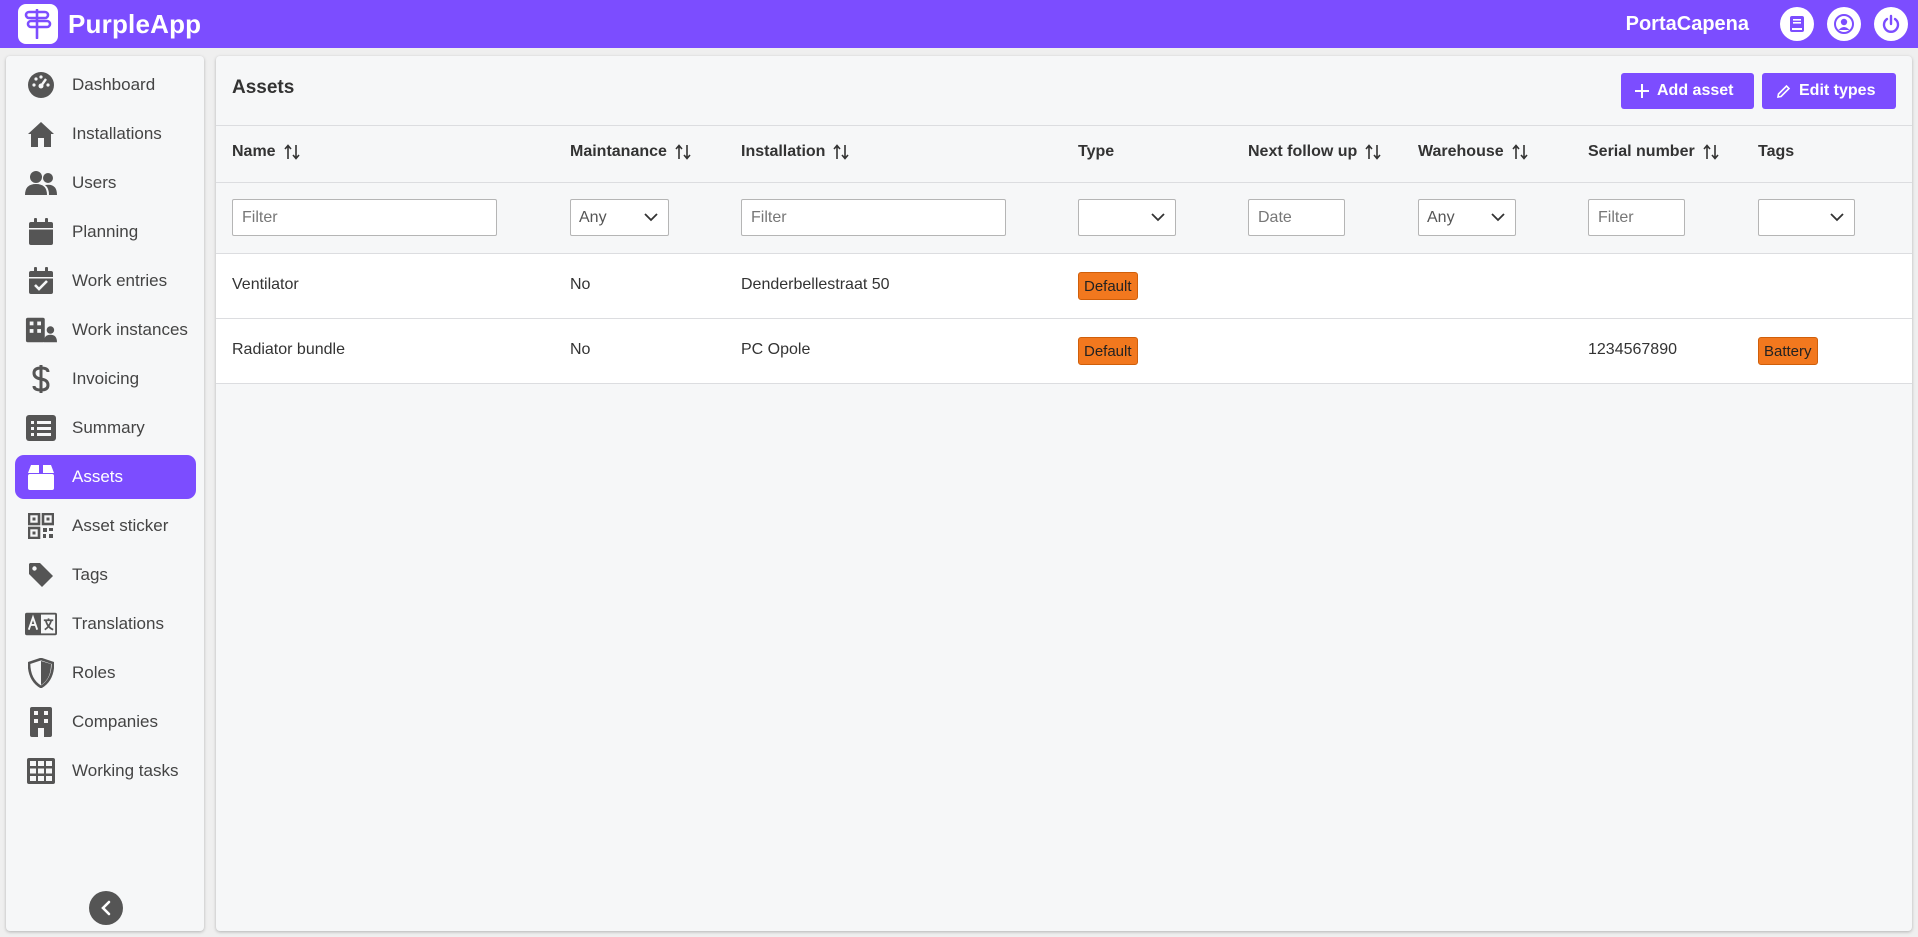 Image resolution: width=1918 pixels, height=937 pixels. I want to click on tag-badge: Battery, so click(1788, 351).